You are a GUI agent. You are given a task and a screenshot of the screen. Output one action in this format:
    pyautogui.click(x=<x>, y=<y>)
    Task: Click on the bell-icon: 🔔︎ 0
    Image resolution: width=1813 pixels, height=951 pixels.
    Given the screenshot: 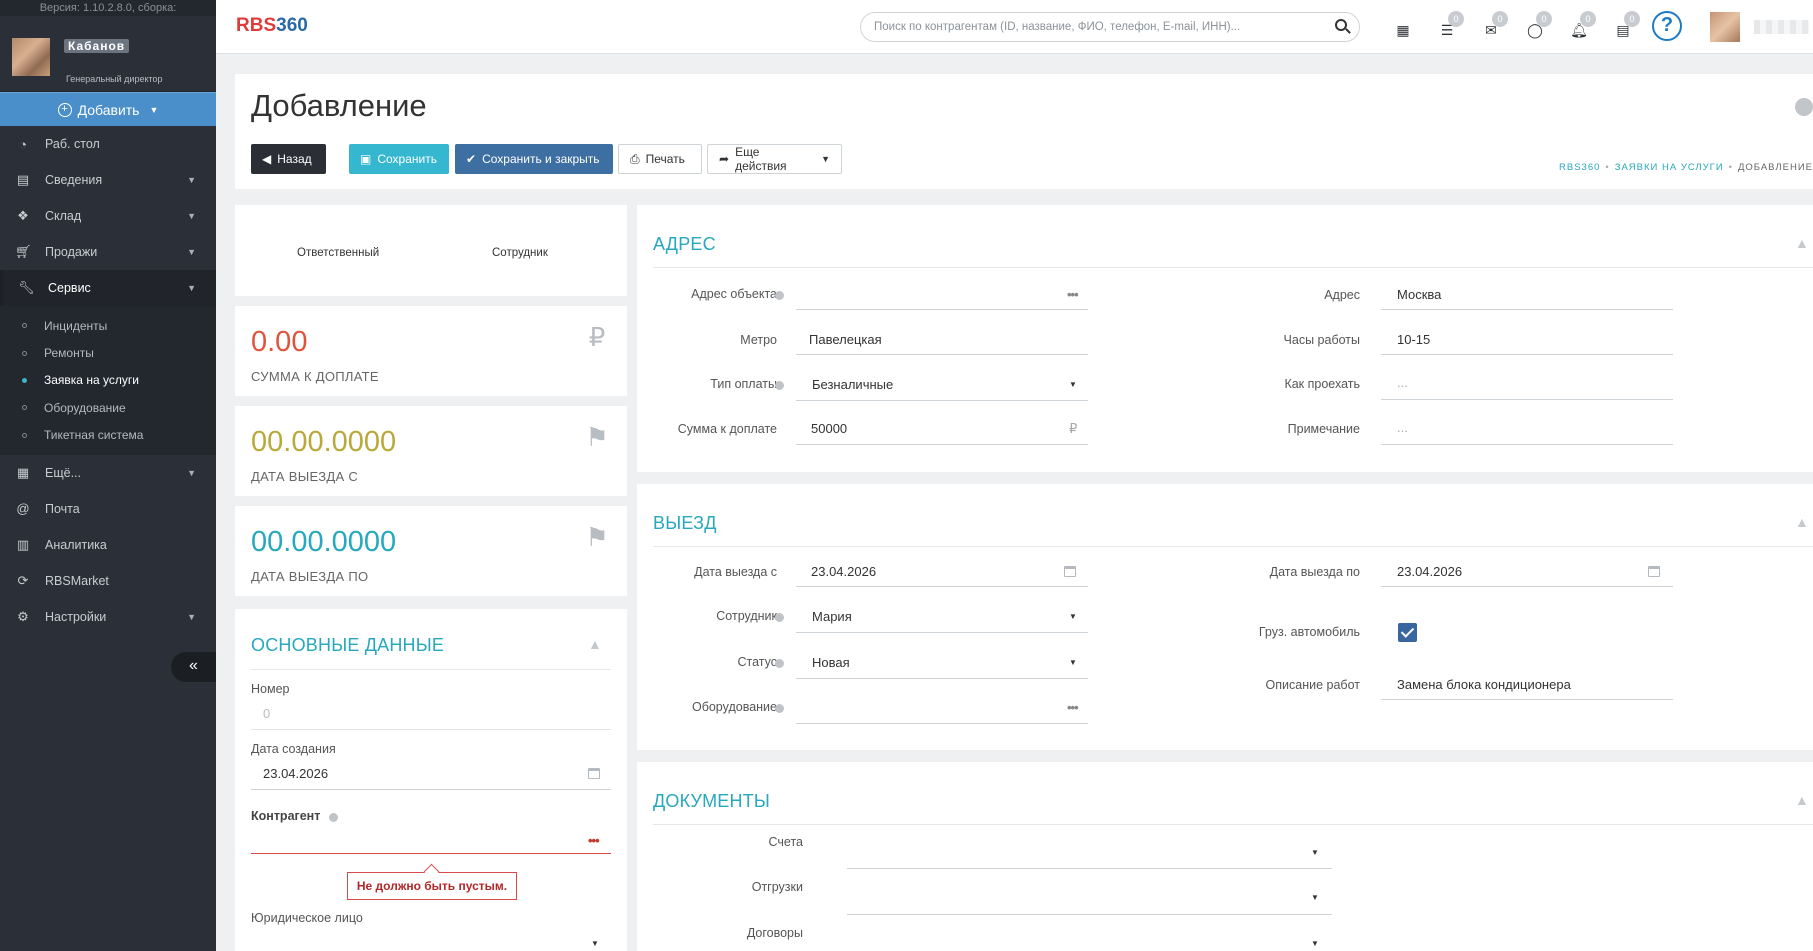 What is the action you would take?
    pyautogui.click(x=1583, y=24)
    